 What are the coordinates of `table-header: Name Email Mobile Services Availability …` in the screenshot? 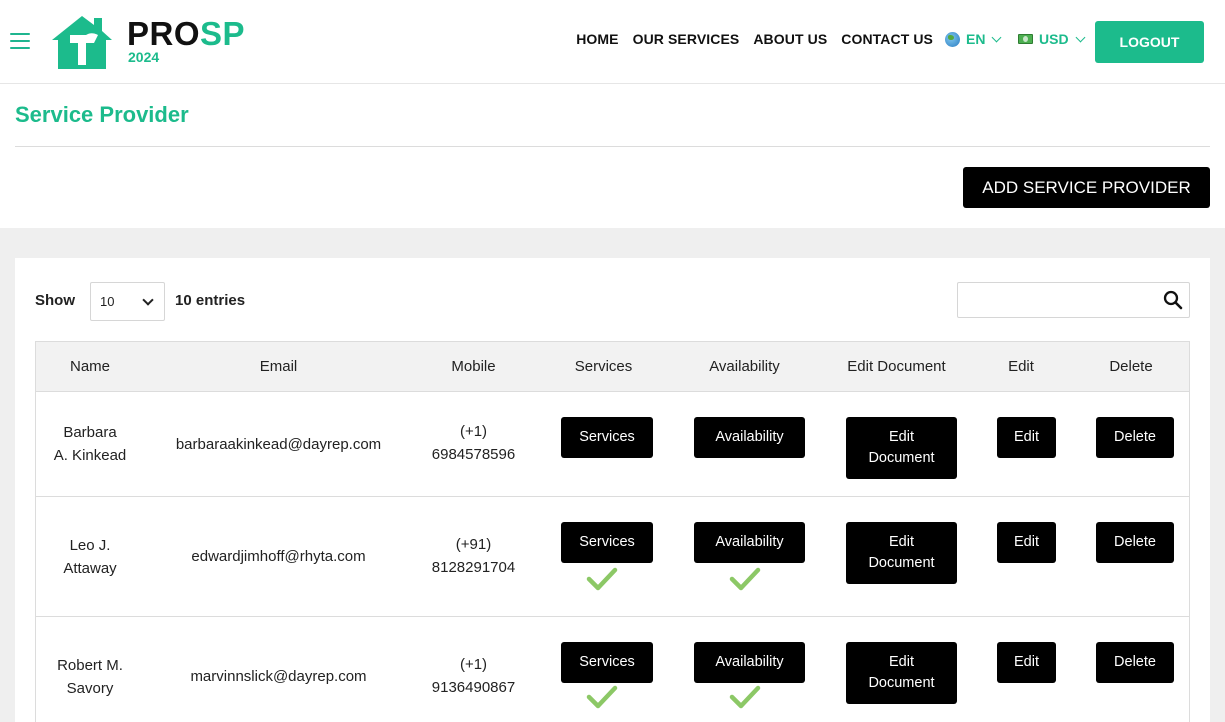 It's located at (612, 367).